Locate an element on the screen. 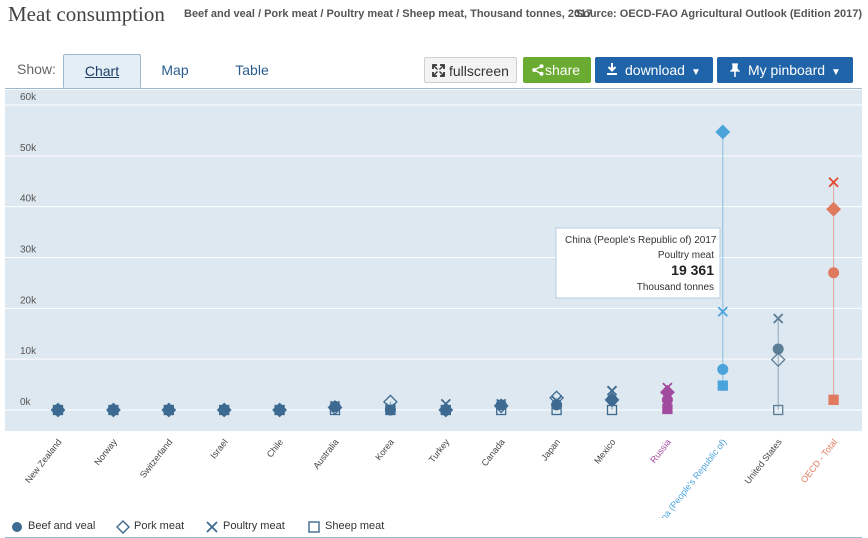 The height and width of the screenshot is (538, 868). pinboard-button: My pinboard ▼ is located at coordinates (785, 70).